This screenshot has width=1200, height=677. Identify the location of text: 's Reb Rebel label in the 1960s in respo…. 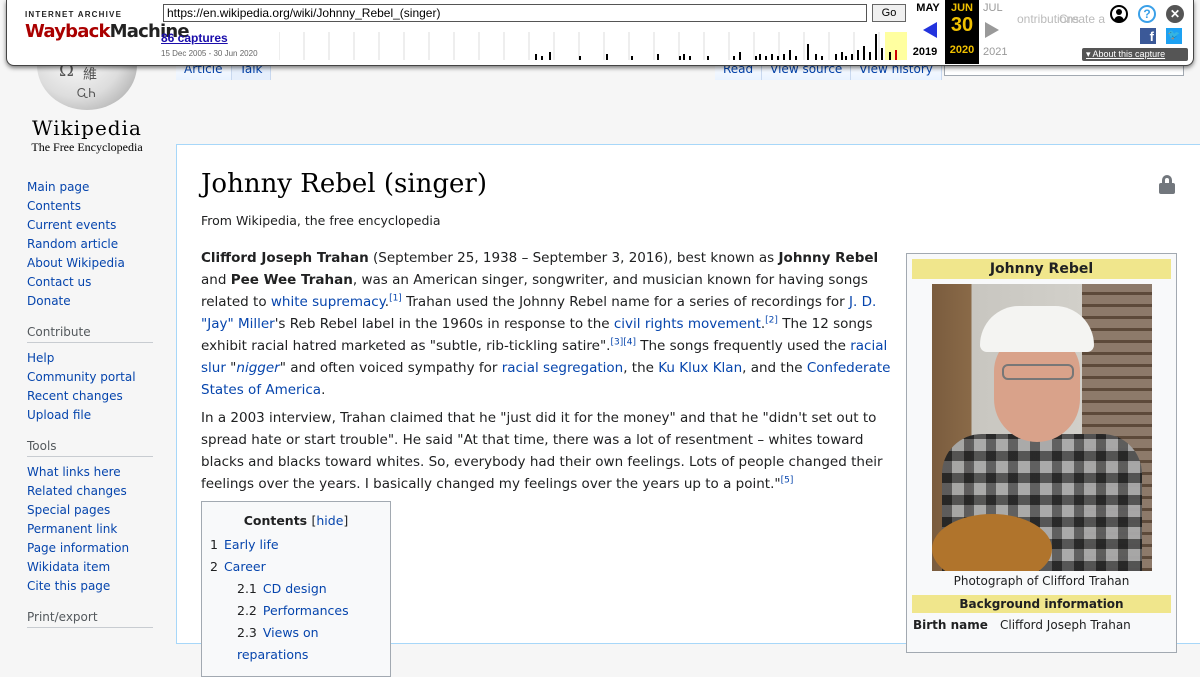
(444, 324).